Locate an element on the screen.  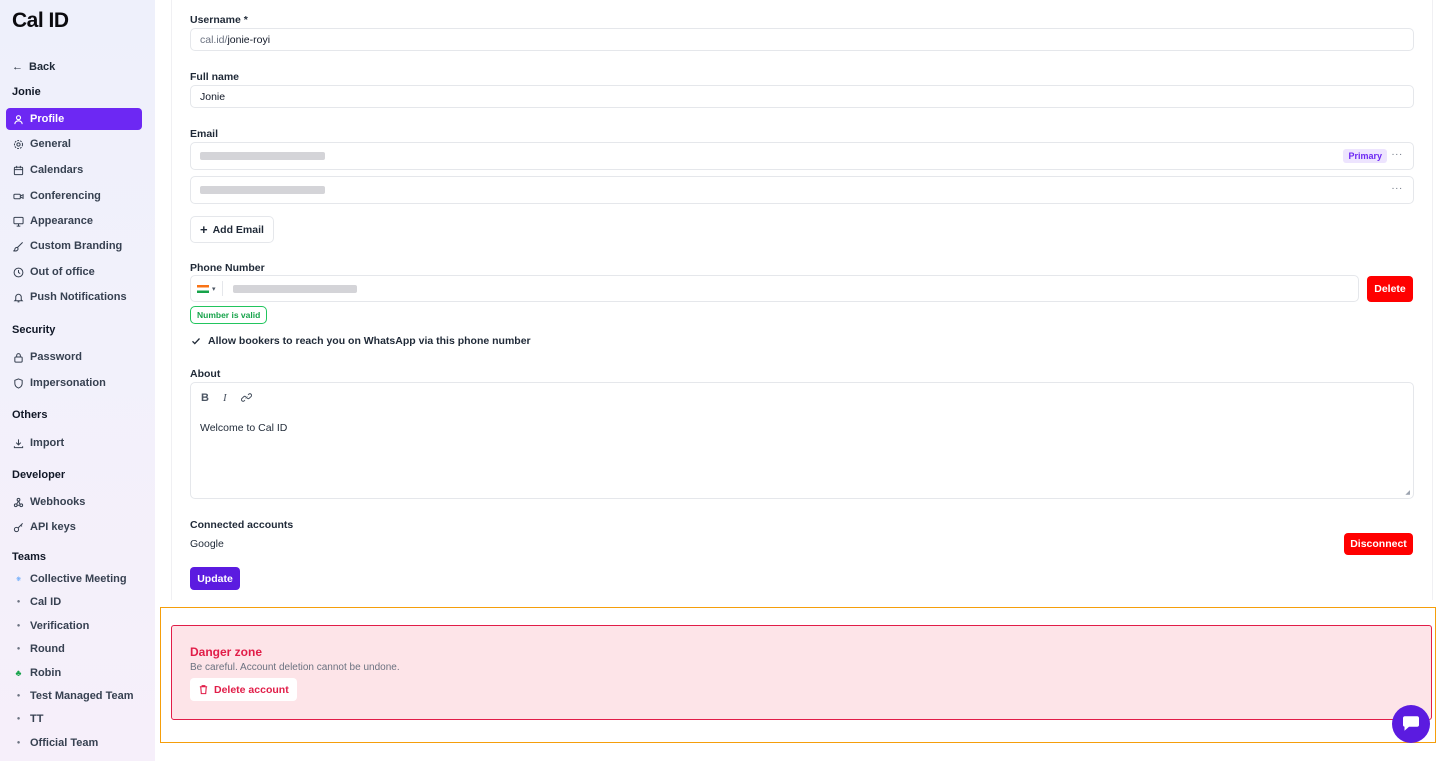
sidebar-item-general: General is located at coordinates (74, 144).